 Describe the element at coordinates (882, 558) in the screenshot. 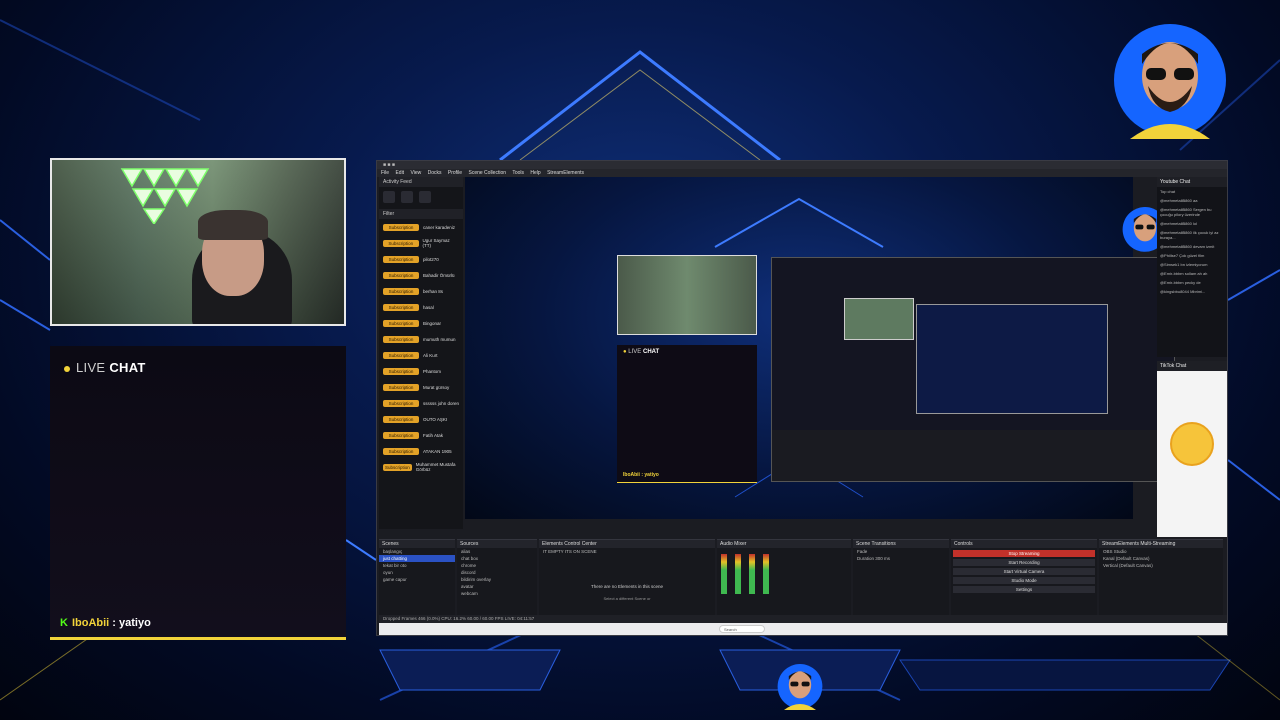

I see `duration-value: 300 ms` at that location.